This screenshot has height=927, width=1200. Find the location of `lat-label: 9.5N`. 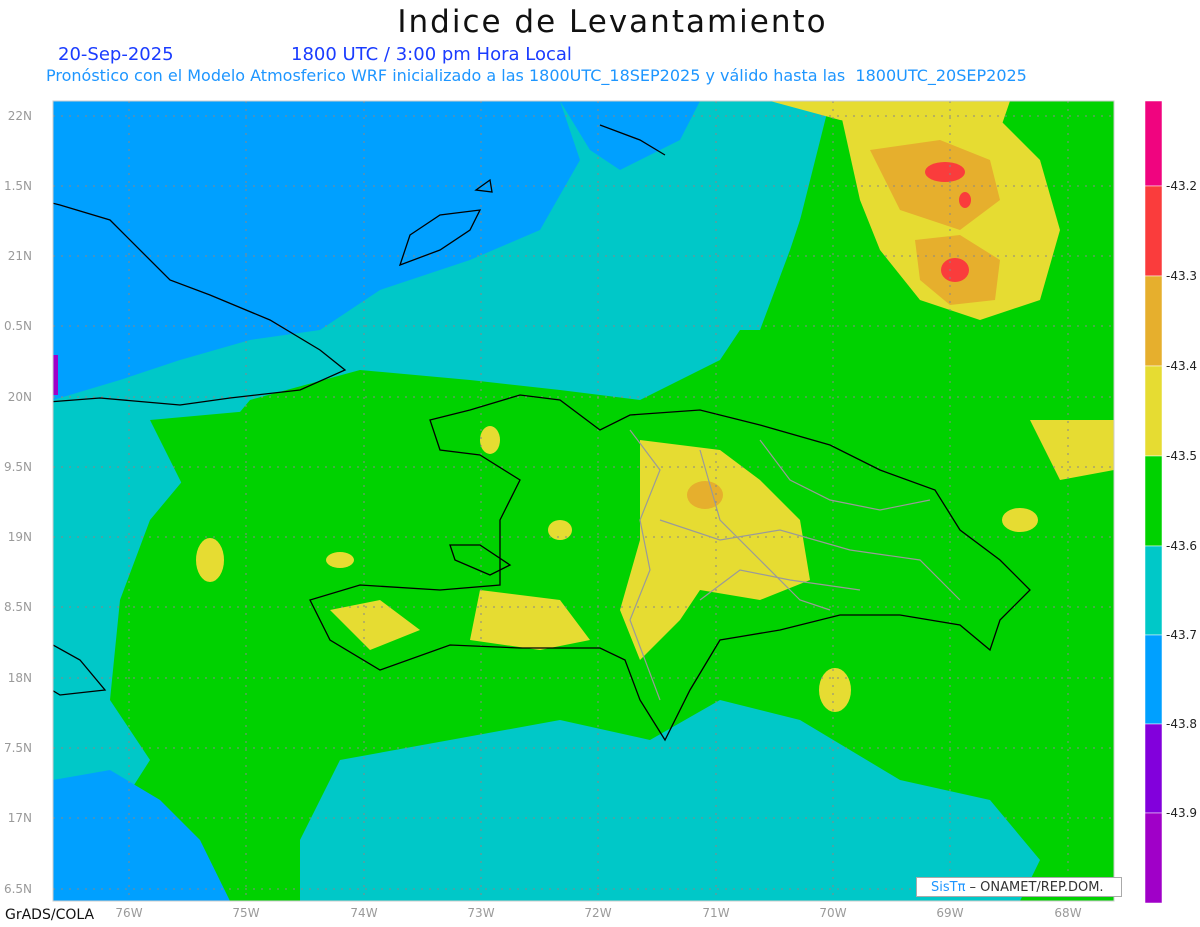

lat-label: 9.5N is located at coordinates (17, 467).